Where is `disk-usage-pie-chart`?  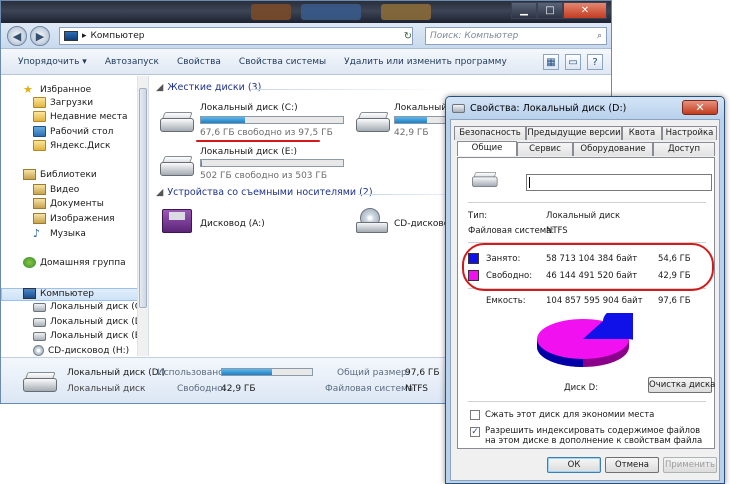 disk-usage-pie-chart is located at coordinates (585, 340).